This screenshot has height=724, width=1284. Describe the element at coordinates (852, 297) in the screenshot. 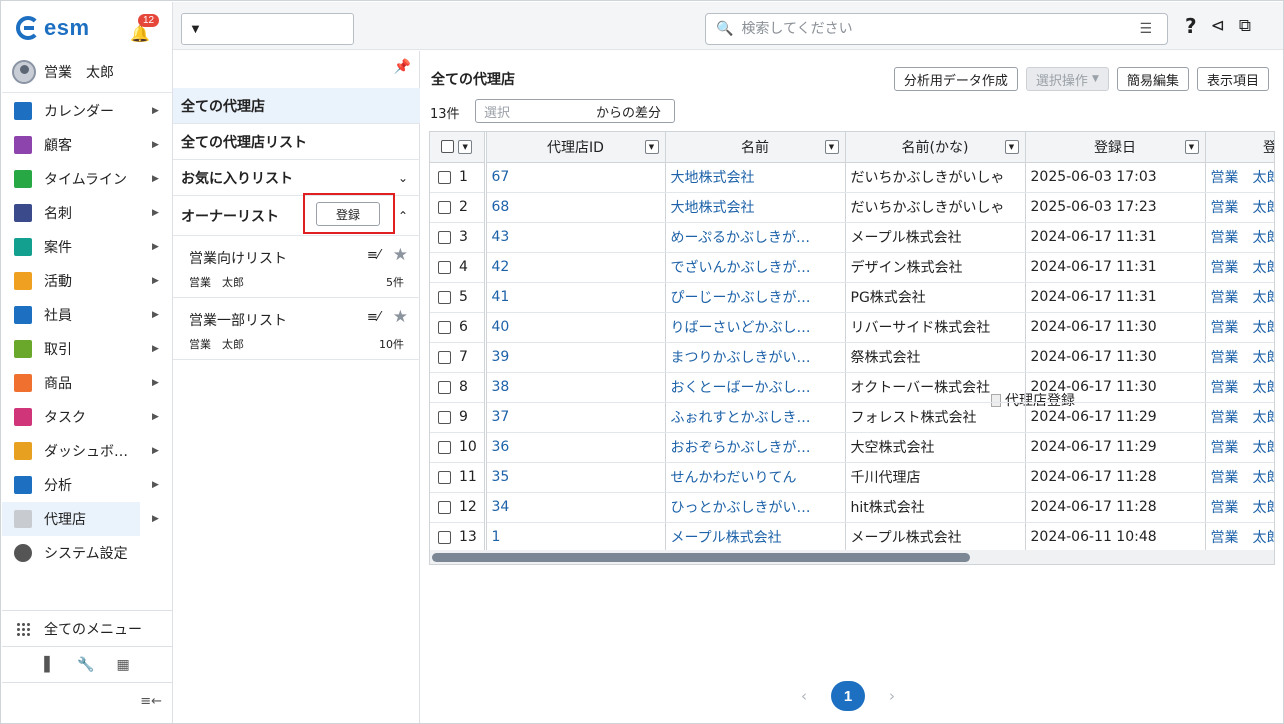

I see `table-row: 5 41 ぴーじーかぶしきが… PG株式会社 2024-06-17 11:31 営業 太郎` at that location.